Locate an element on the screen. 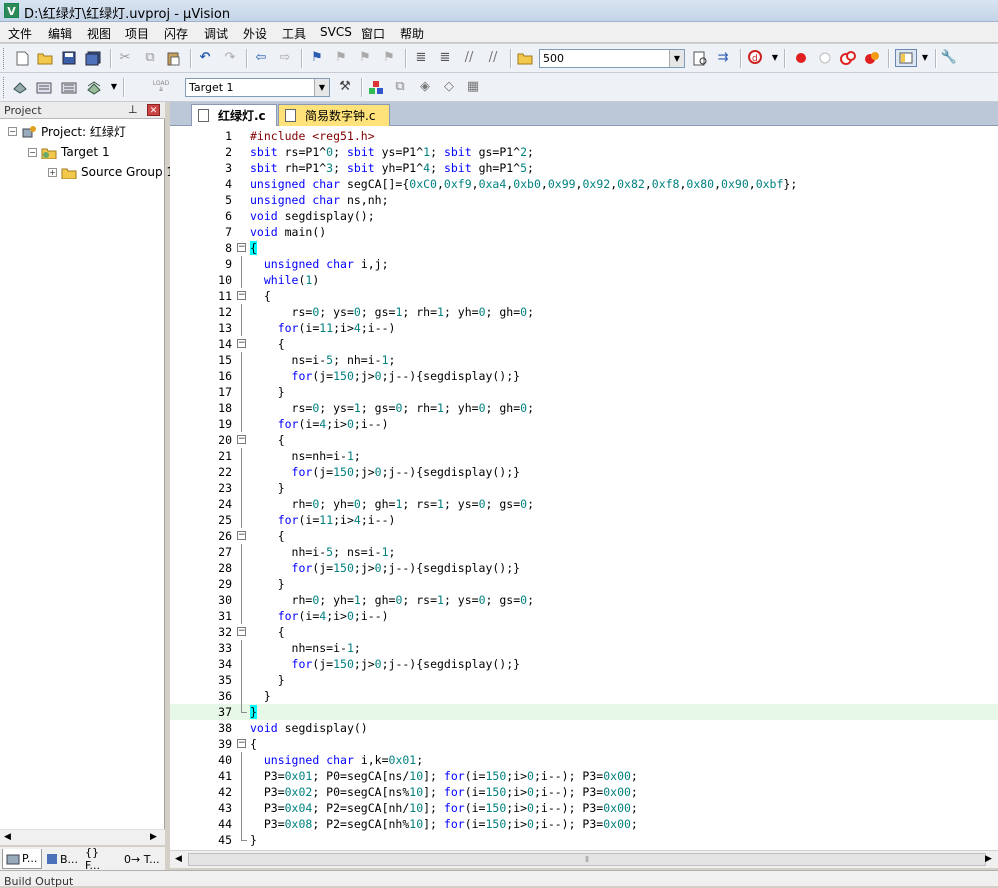 This screenshot has height=888, width=998. cut-icon: ✂ is located at coordinates (125, 58).